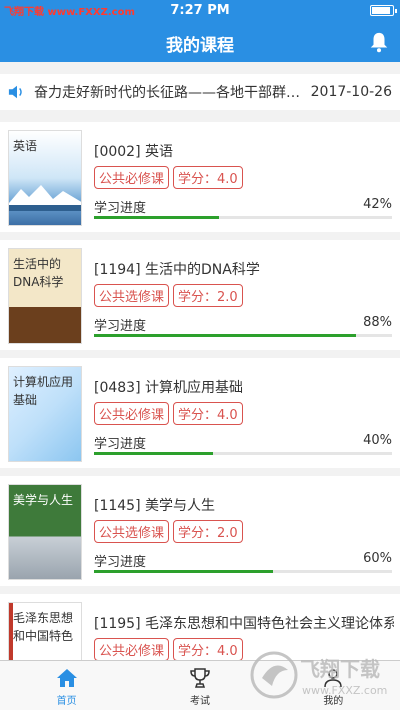 The image size is (400, 710). Describe the element at coordinates (244, 624) in the screenshot. I see `course-name: [1195] 毛泽东思想和中国特色社会主义理论体系概` at that location.